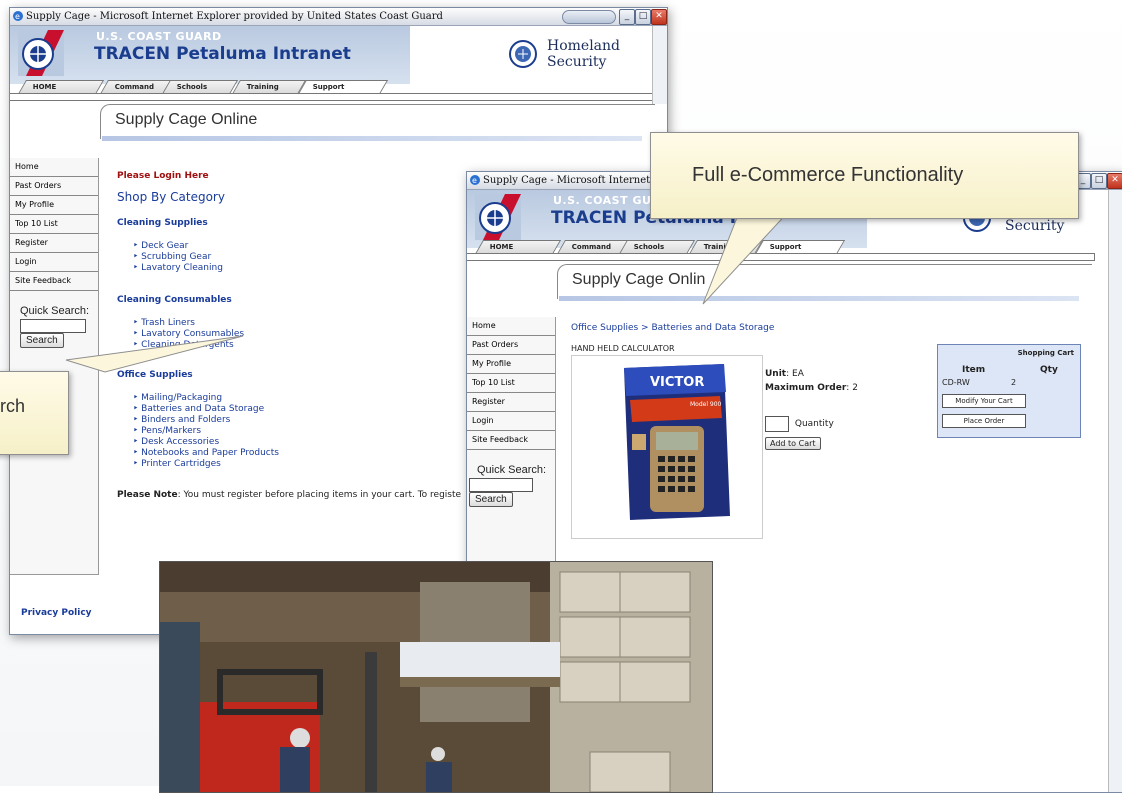  I want to click on ecommerce-callout-text: Full e-Commerce Functionality, so click(828, 175).